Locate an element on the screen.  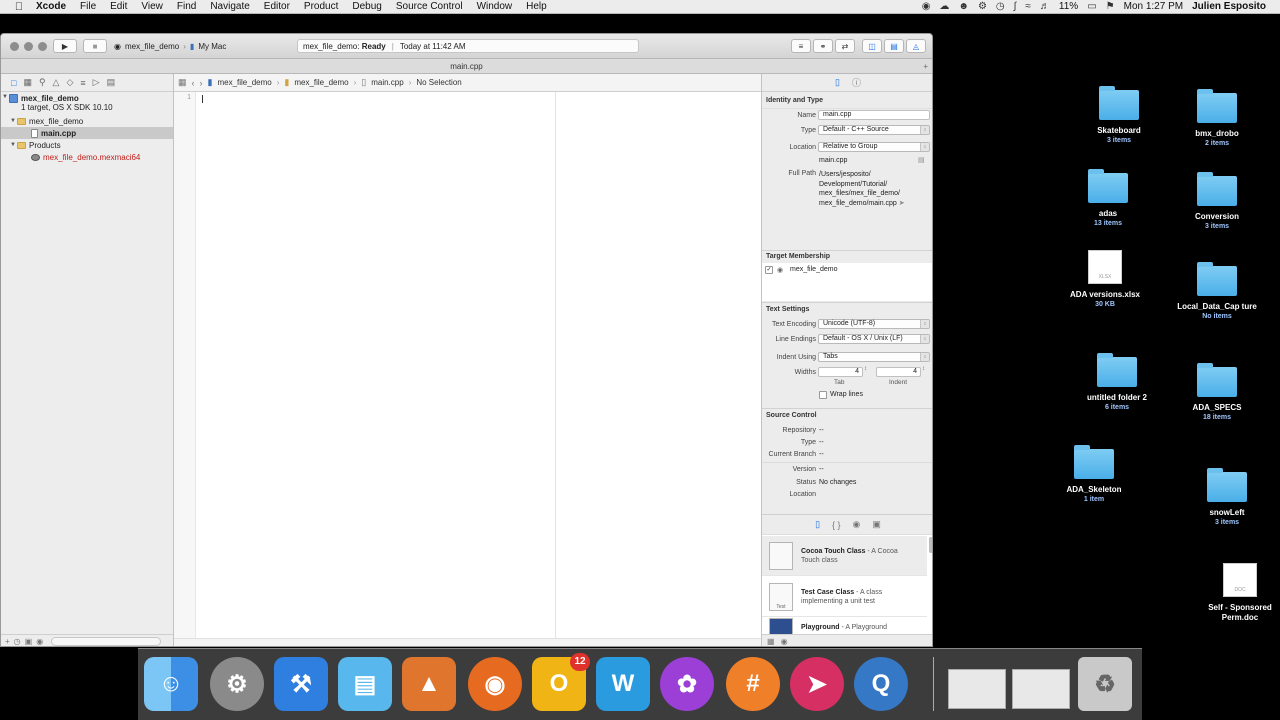
volume-icon: ♬ is located at coordinates (1045, 6).